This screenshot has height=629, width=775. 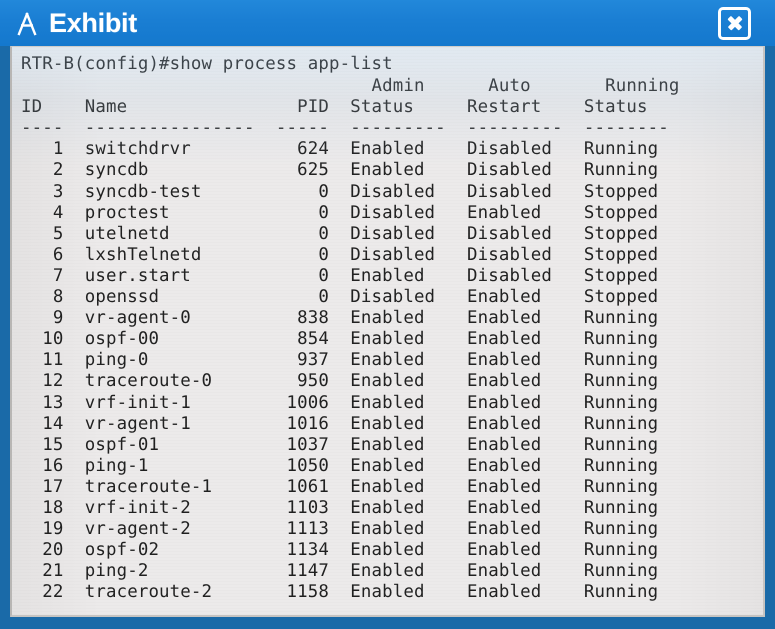 What do you see at coordinates (366, 23) in the screenshot?
I see `titlebar-left-group: Exhibit` at bounding box center [366, 23].